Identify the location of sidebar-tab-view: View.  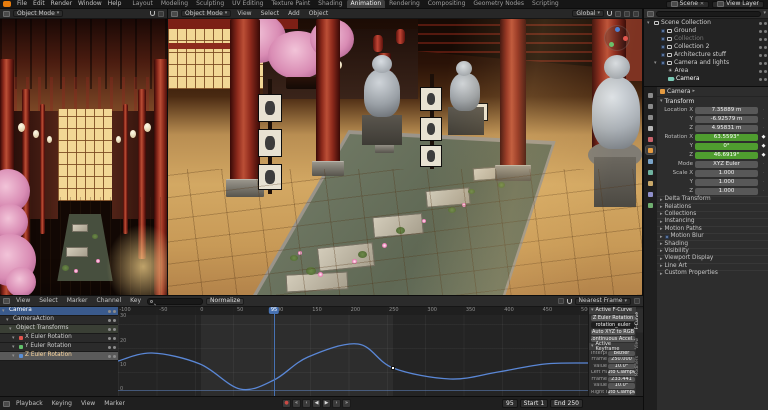
(639, 343).